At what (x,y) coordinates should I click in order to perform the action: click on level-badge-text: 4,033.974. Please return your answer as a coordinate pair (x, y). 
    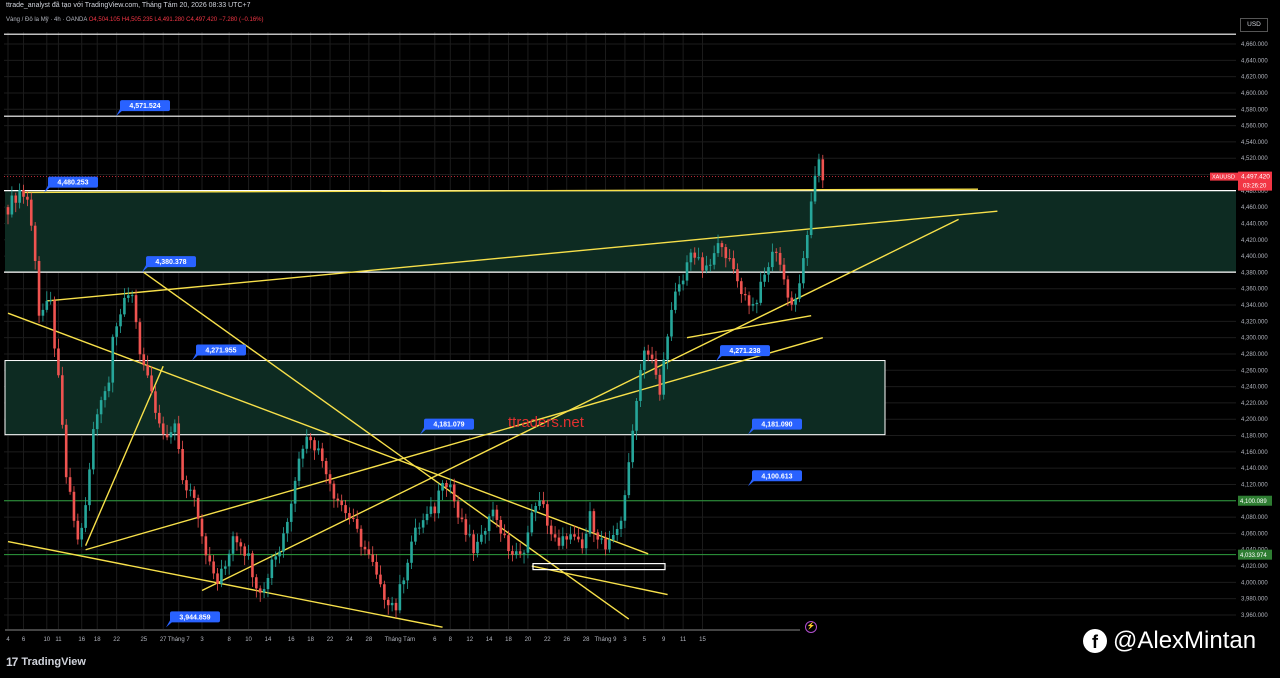
    Looking at the image, I should click on (1253, 556).